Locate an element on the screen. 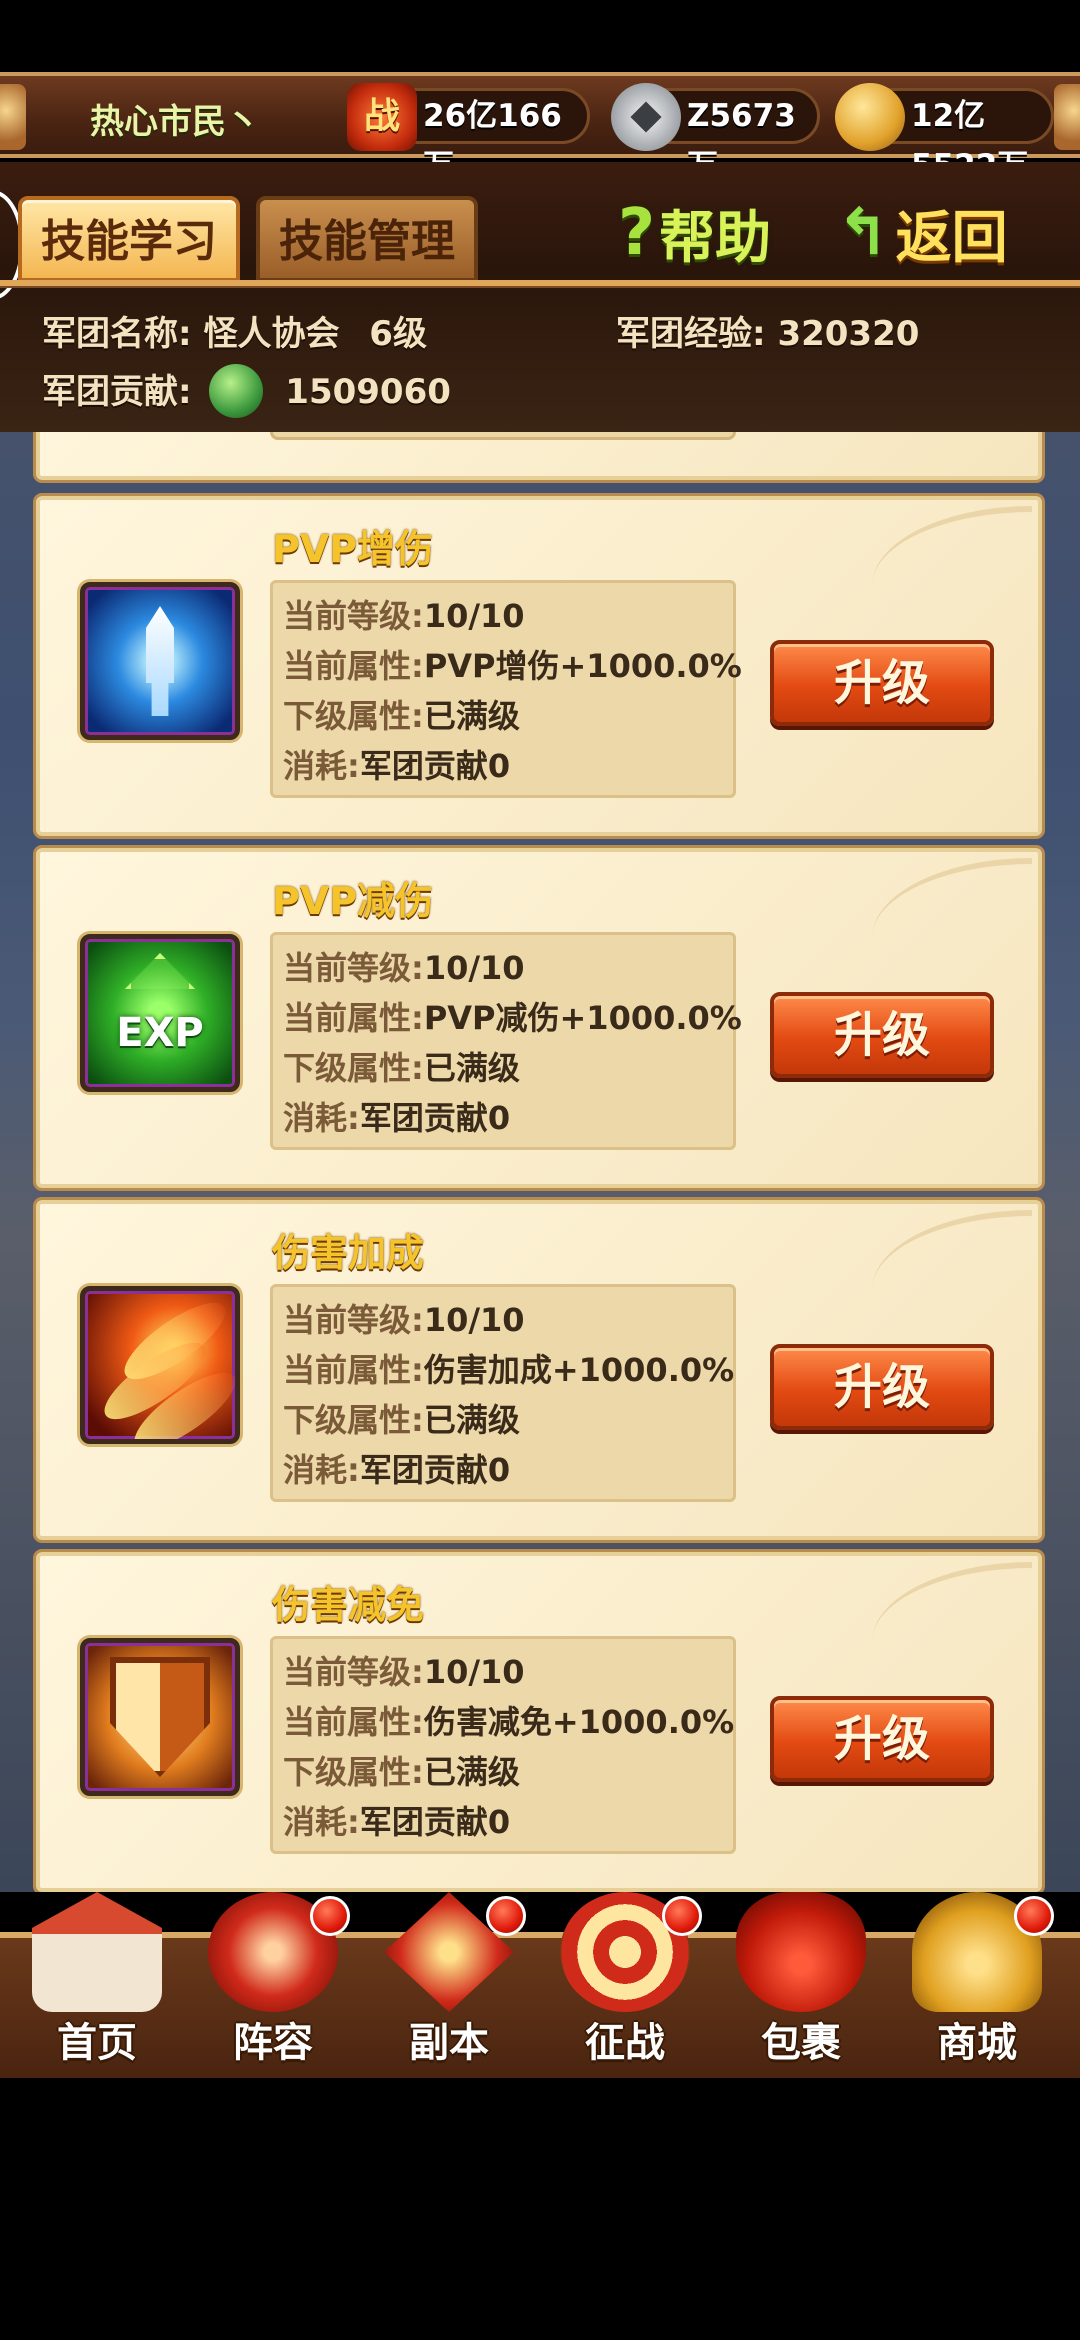 The image size is (1080, 2340). combat-power-display: 战 26亿166万 is located at coordinates (468, 133).